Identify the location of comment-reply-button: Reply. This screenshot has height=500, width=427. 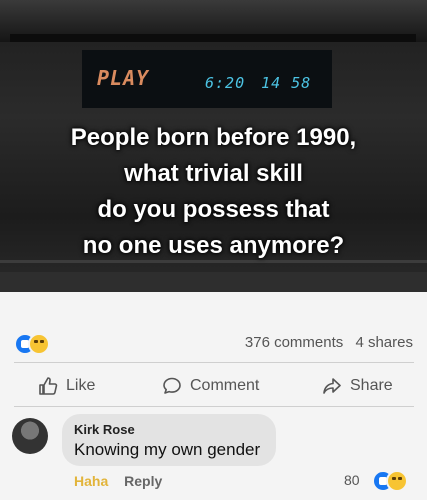
(143, 481).